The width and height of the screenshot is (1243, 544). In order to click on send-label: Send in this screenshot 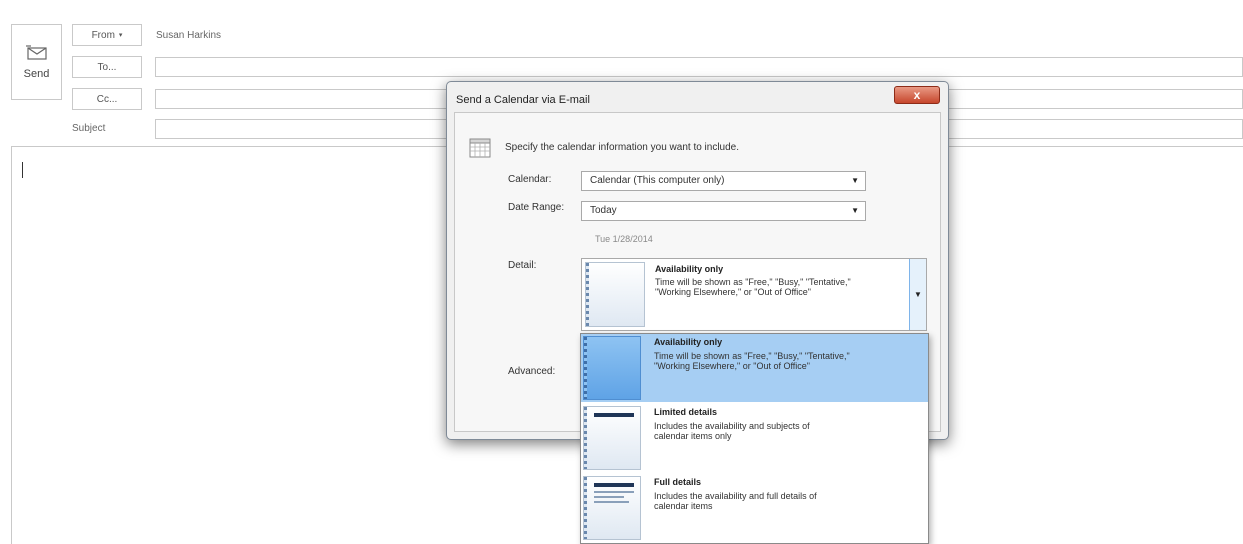, I will do `click(36, 74)`.